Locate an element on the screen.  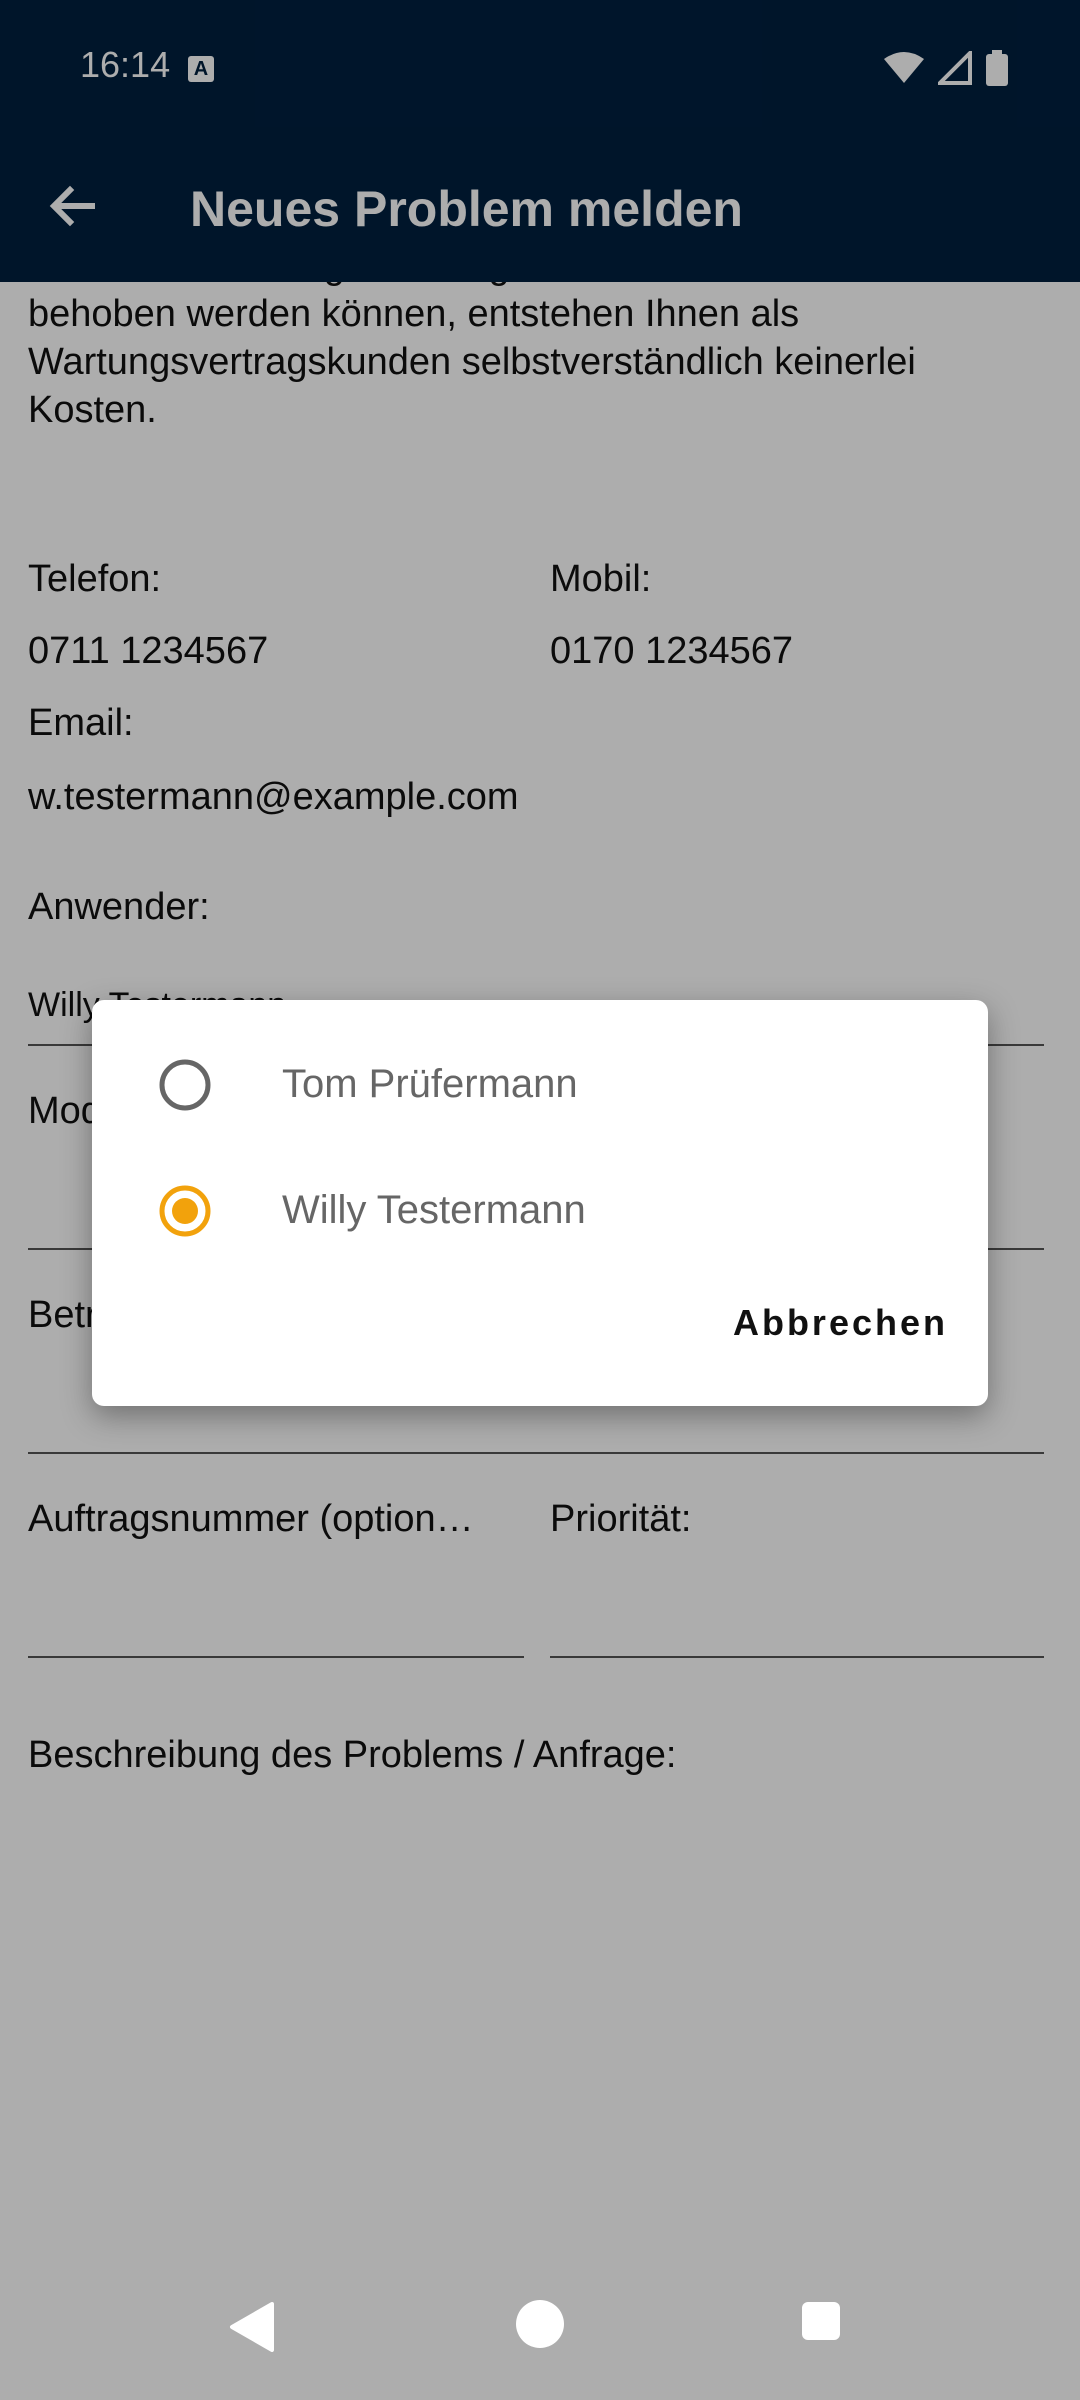
nav-recents-icon is located at coordinates (821, 2321).